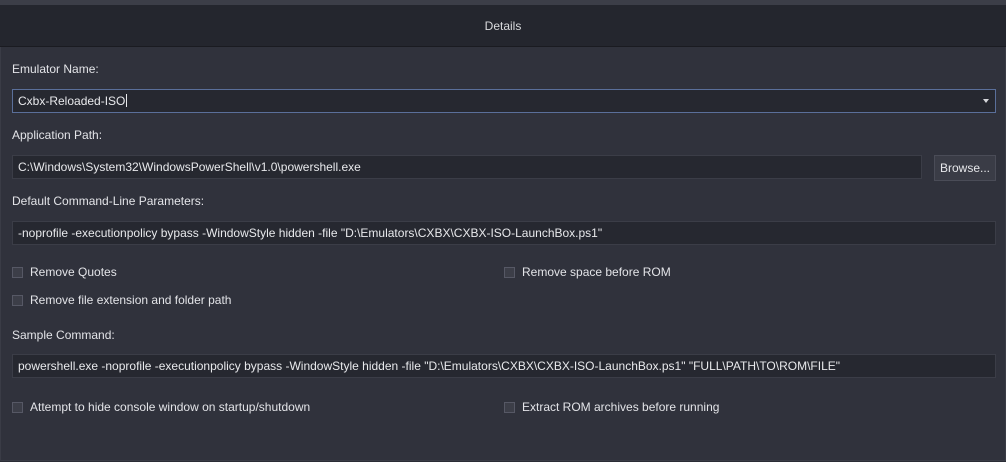  What do you see at coordinates (509, 272) in the screenshot?
I see `remove-space-checkbox` at bounding box center [509, 272].